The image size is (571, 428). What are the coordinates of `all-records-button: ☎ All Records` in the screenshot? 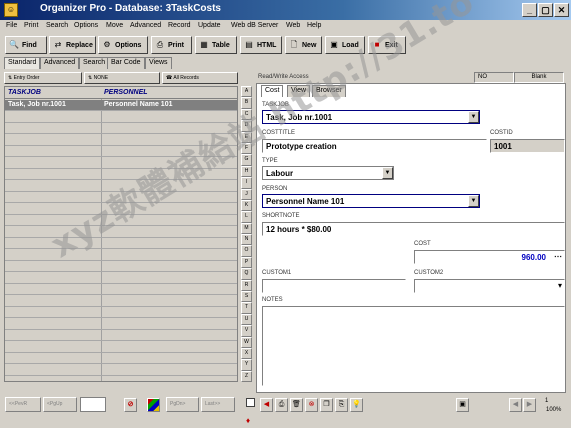 It's located at (200, 78).